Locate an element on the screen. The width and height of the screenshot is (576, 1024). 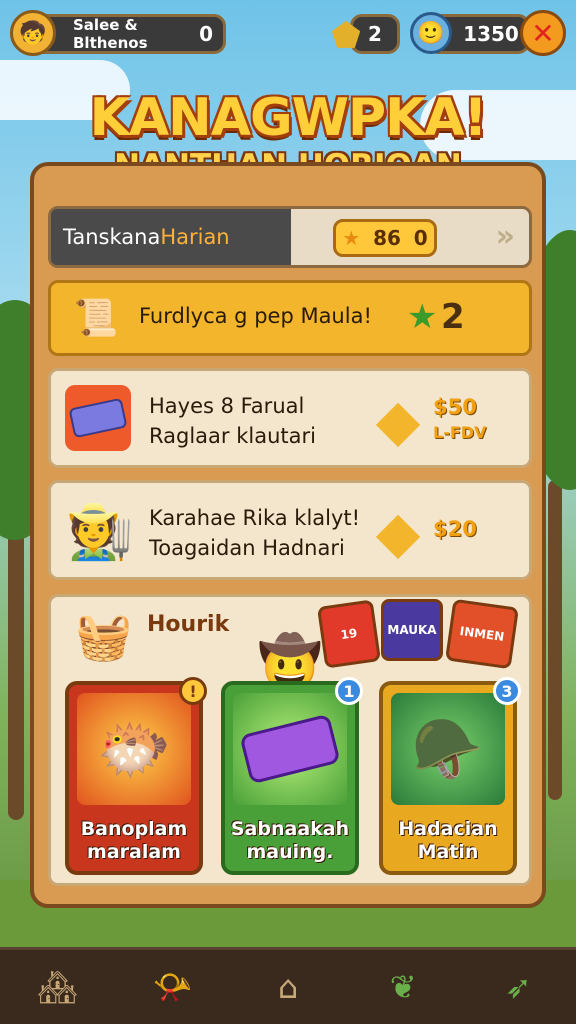
card-label-line2: maralam is located at coordinates (134, 852).